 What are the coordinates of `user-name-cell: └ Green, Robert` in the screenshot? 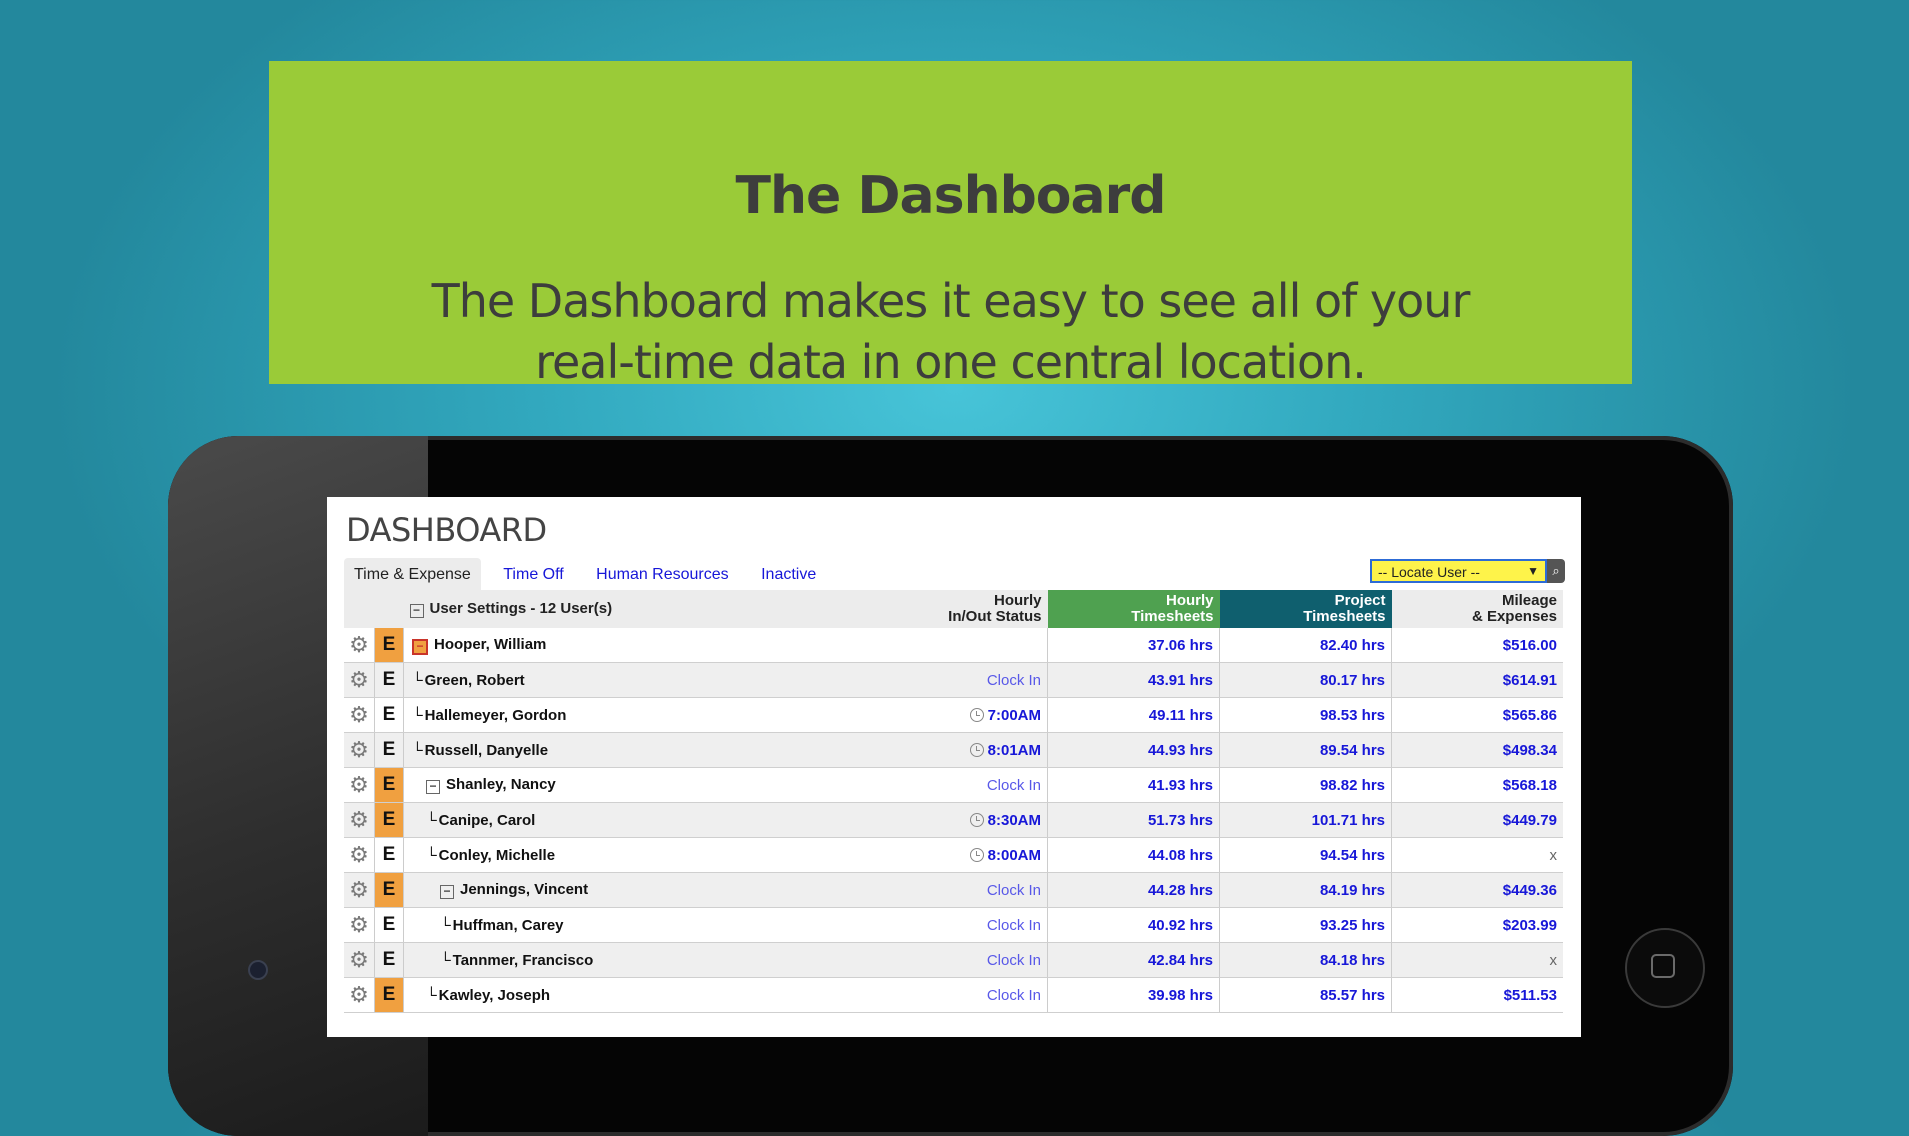 It's located at (632, 680).